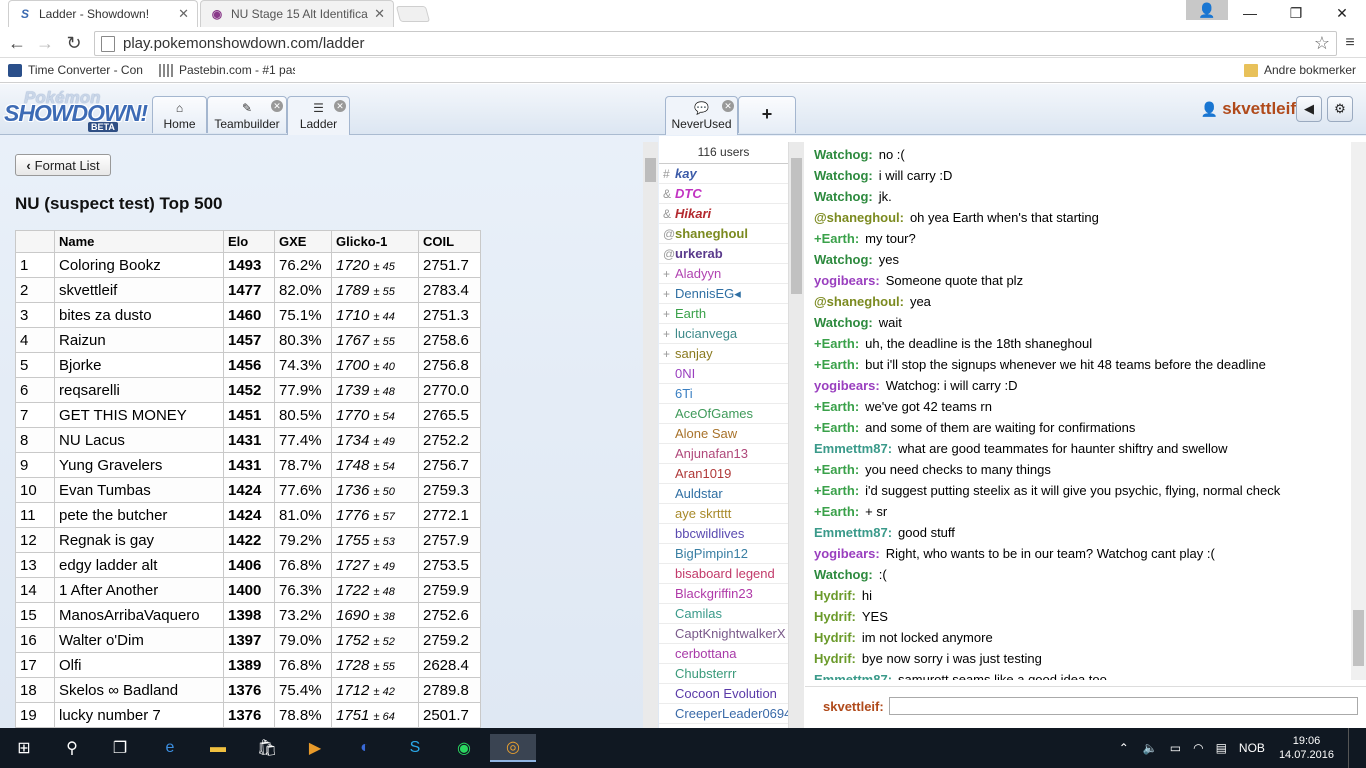  What do you see at coordinates (139, 465) in the screenshot?
I see `cell-name: Yung Gravelers` at bounding box center [139, 465].